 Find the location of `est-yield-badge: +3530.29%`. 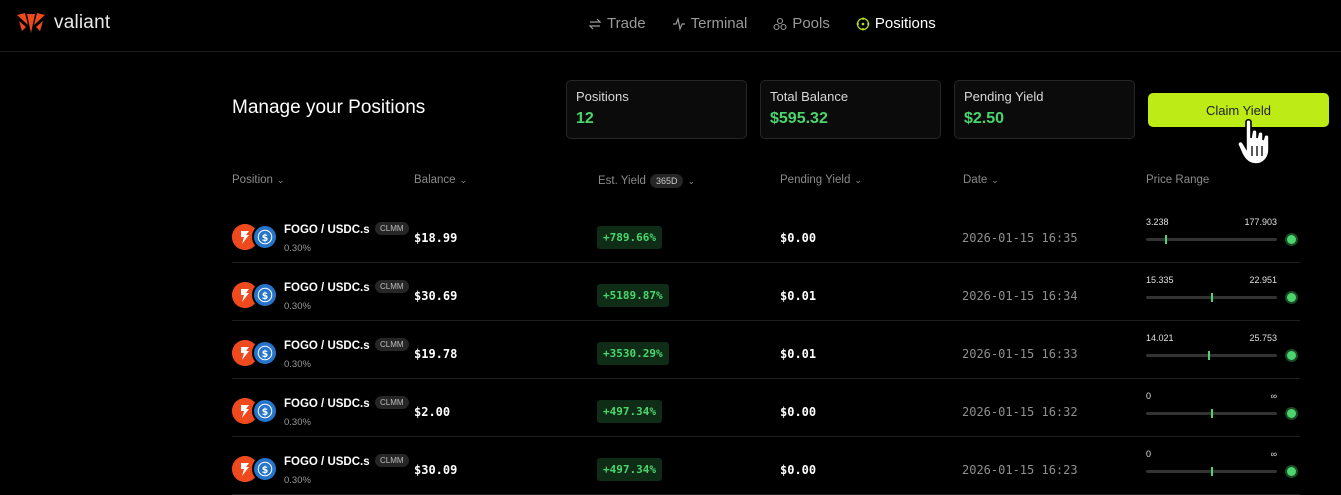

est-yield-badge: +3530.29% is located at coordinates (633, 353).